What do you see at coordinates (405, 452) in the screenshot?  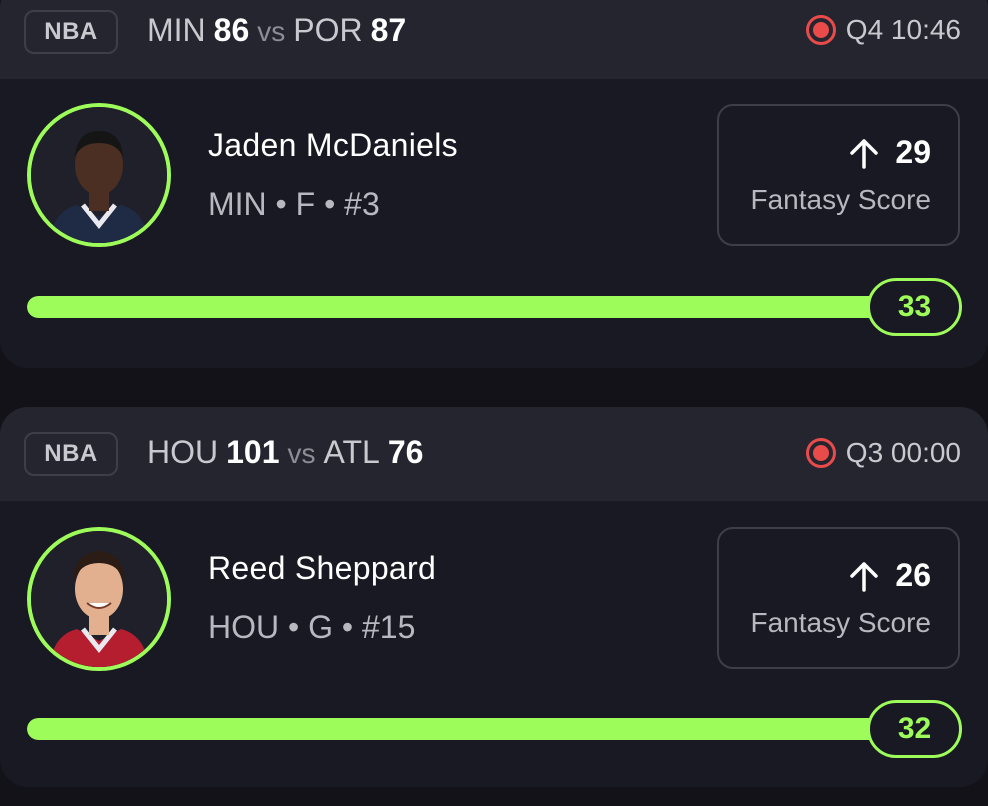 I see `away-score: 76` at bounding box center [405, 452].